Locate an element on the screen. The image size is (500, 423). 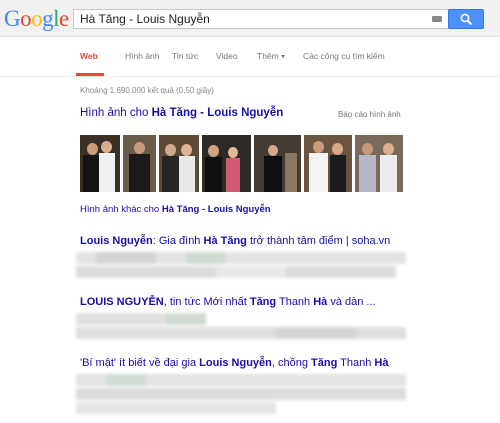
more-images-link: Hình ảnh khác cho Hà Tăng - Louis Nguyễn is located at coordinates (175, 209).